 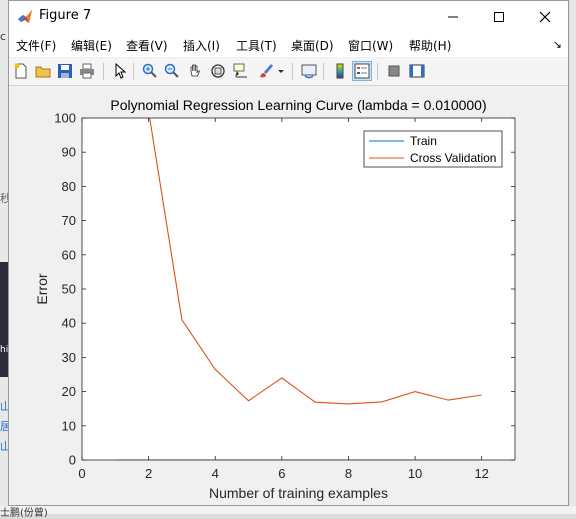 I want to click on hide-plot-tools-icon, so click(x=394, y=71).